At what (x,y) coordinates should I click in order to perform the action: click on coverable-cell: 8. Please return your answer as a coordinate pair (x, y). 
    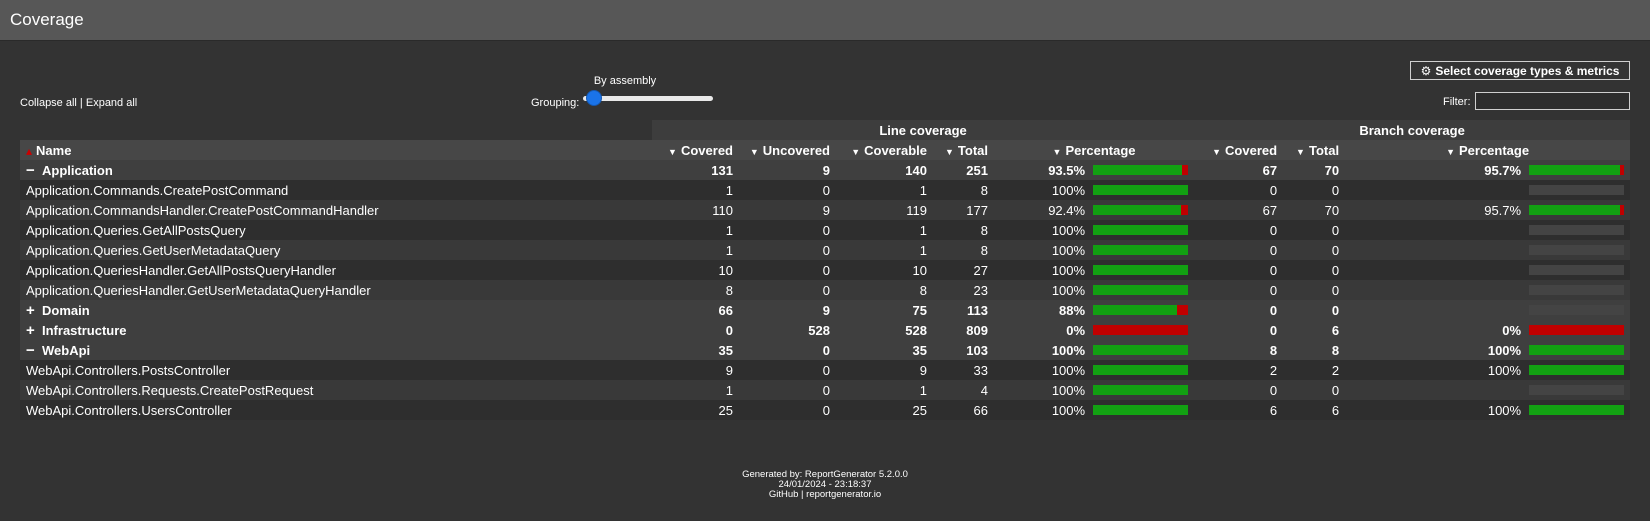
    Looking at the image, I should click on (884, 290).